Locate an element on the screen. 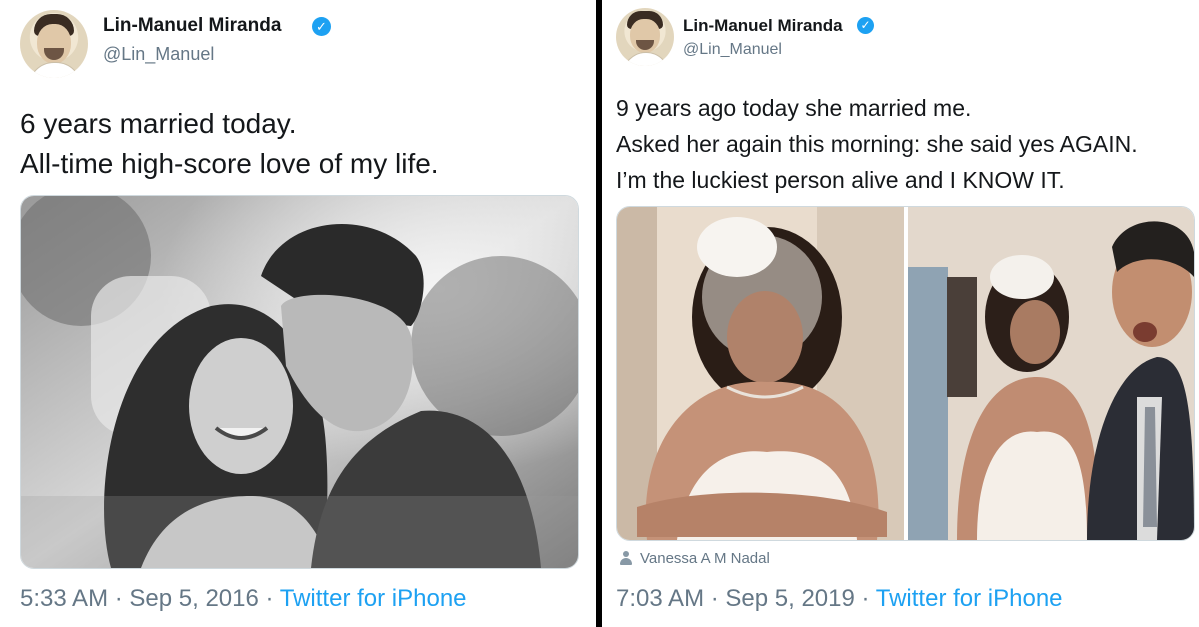  tagged-user-name: Vanessa A M Nadal is located at coordinates (705, 558).